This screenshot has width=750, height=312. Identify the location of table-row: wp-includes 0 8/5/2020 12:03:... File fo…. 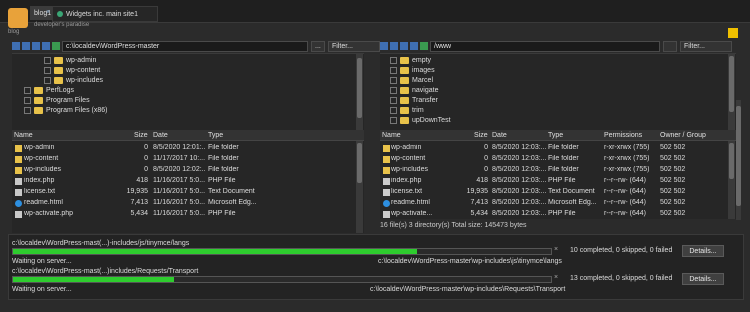
(554, 170).